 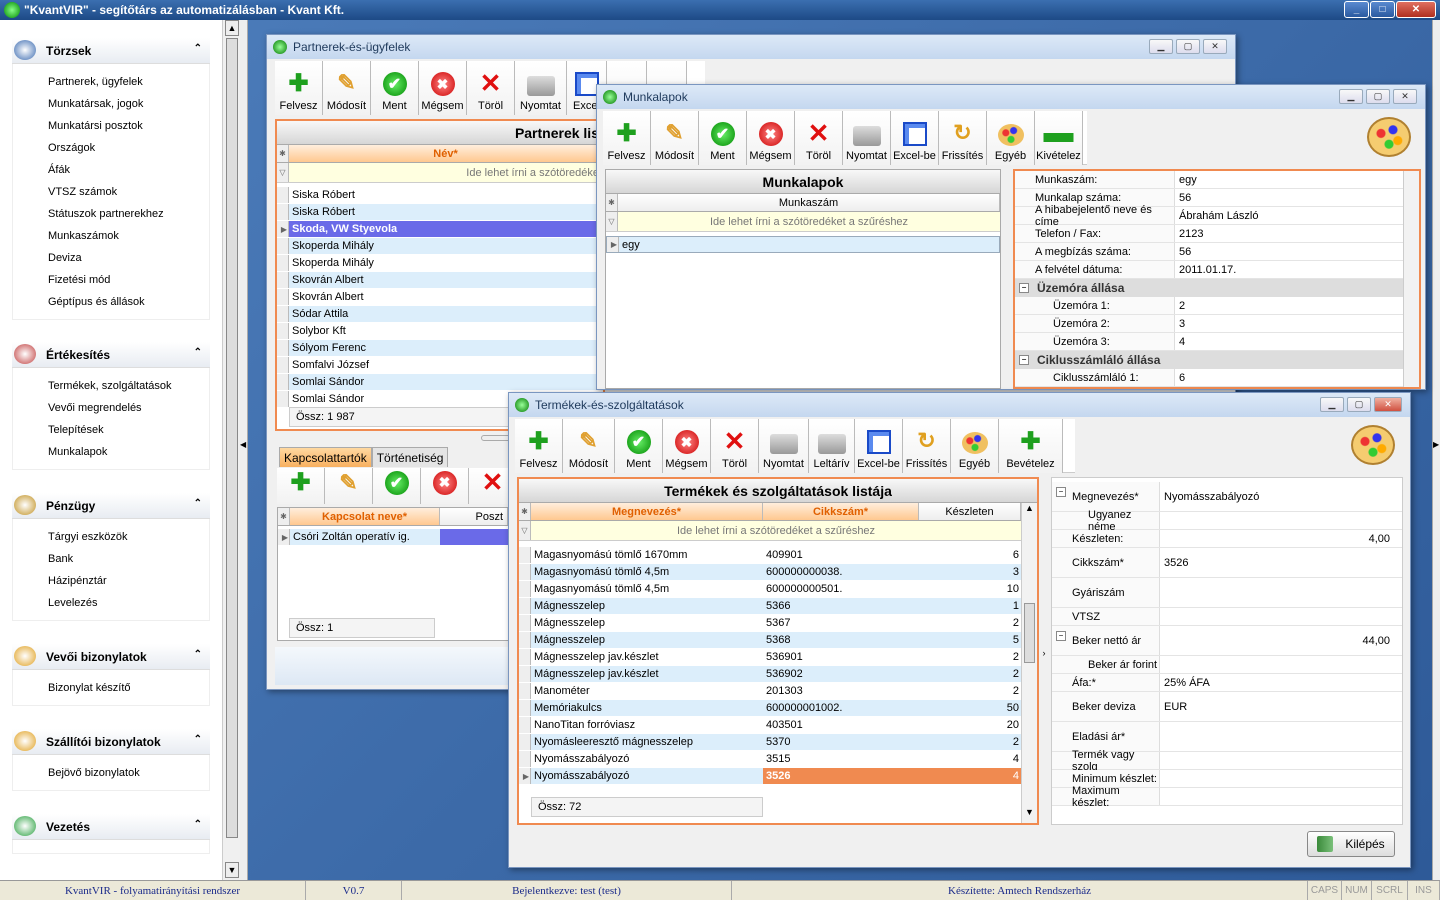 I want to click on property-value: 2, so click(x=1297, y=305).